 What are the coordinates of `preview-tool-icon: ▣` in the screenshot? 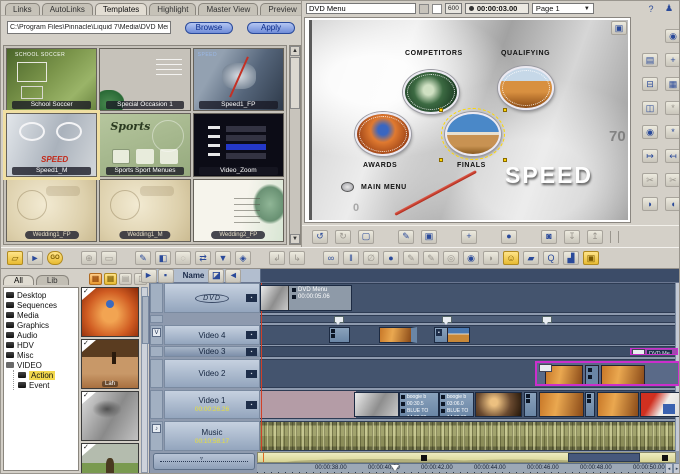 It's located at (619, 28).